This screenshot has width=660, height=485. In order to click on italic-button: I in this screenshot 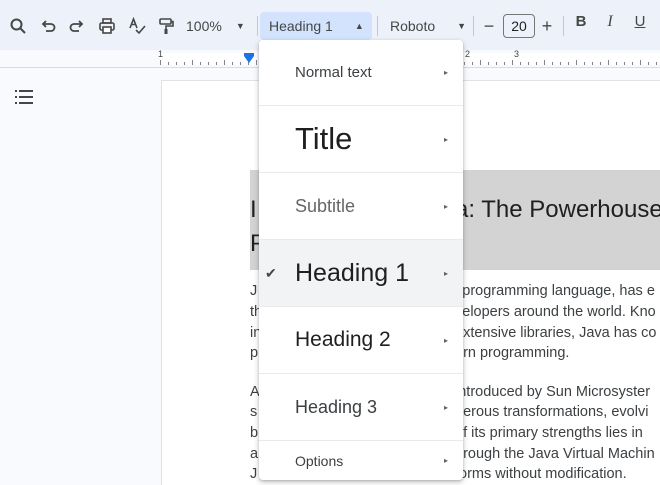, I will do `click(610, 22)`.